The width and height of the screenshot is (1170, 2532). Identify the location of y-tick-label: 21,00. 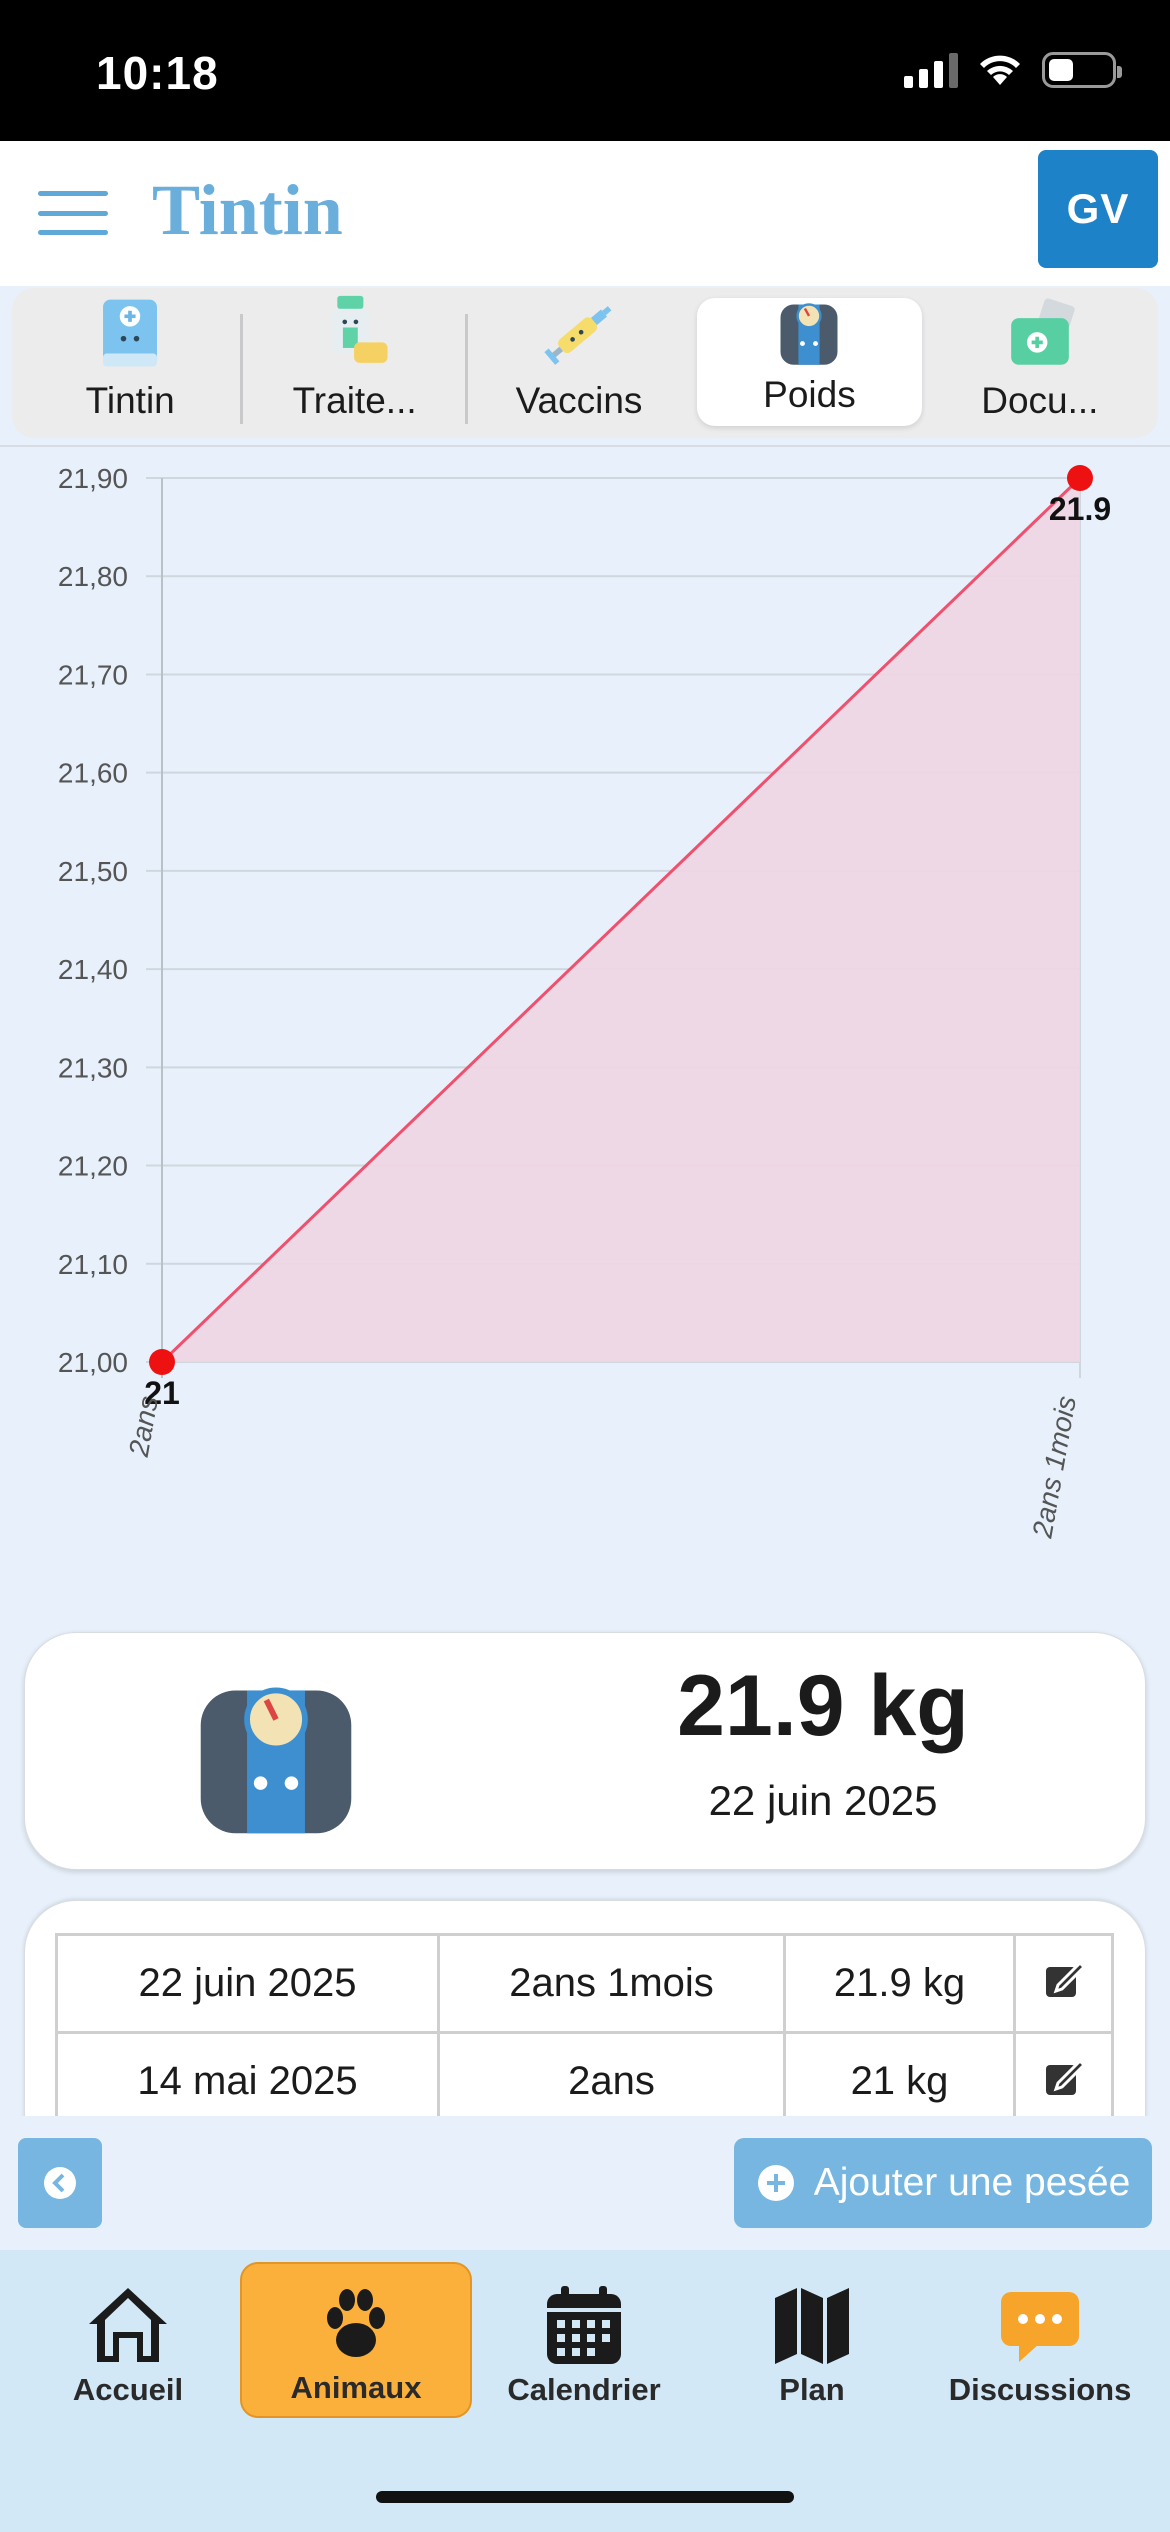
(93, 1362).